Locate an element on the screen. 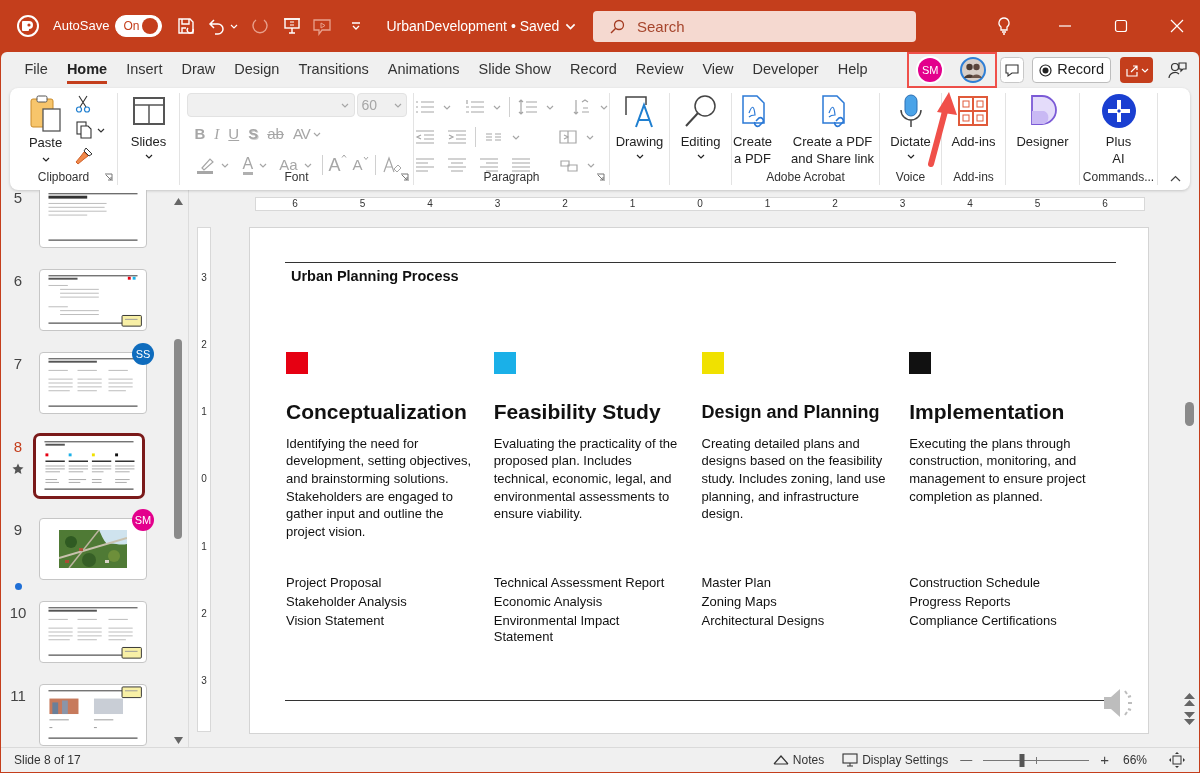 This screenshot has height=773, width=1200. menu-tab: Insert is located at coordinates (144, 70).